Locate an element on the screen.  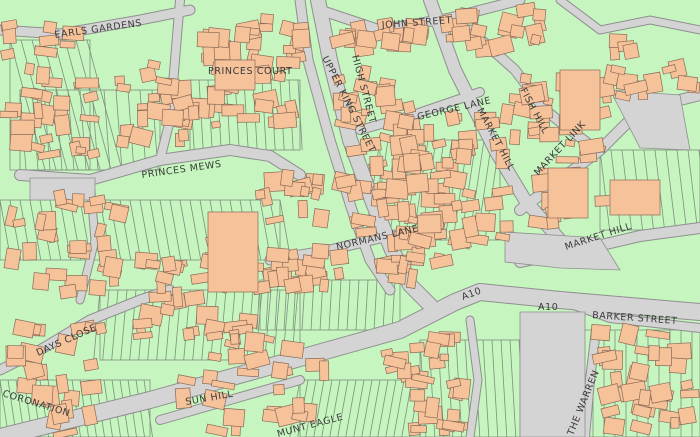
label-a10-east: A10 is located at coordinates (548, 307).